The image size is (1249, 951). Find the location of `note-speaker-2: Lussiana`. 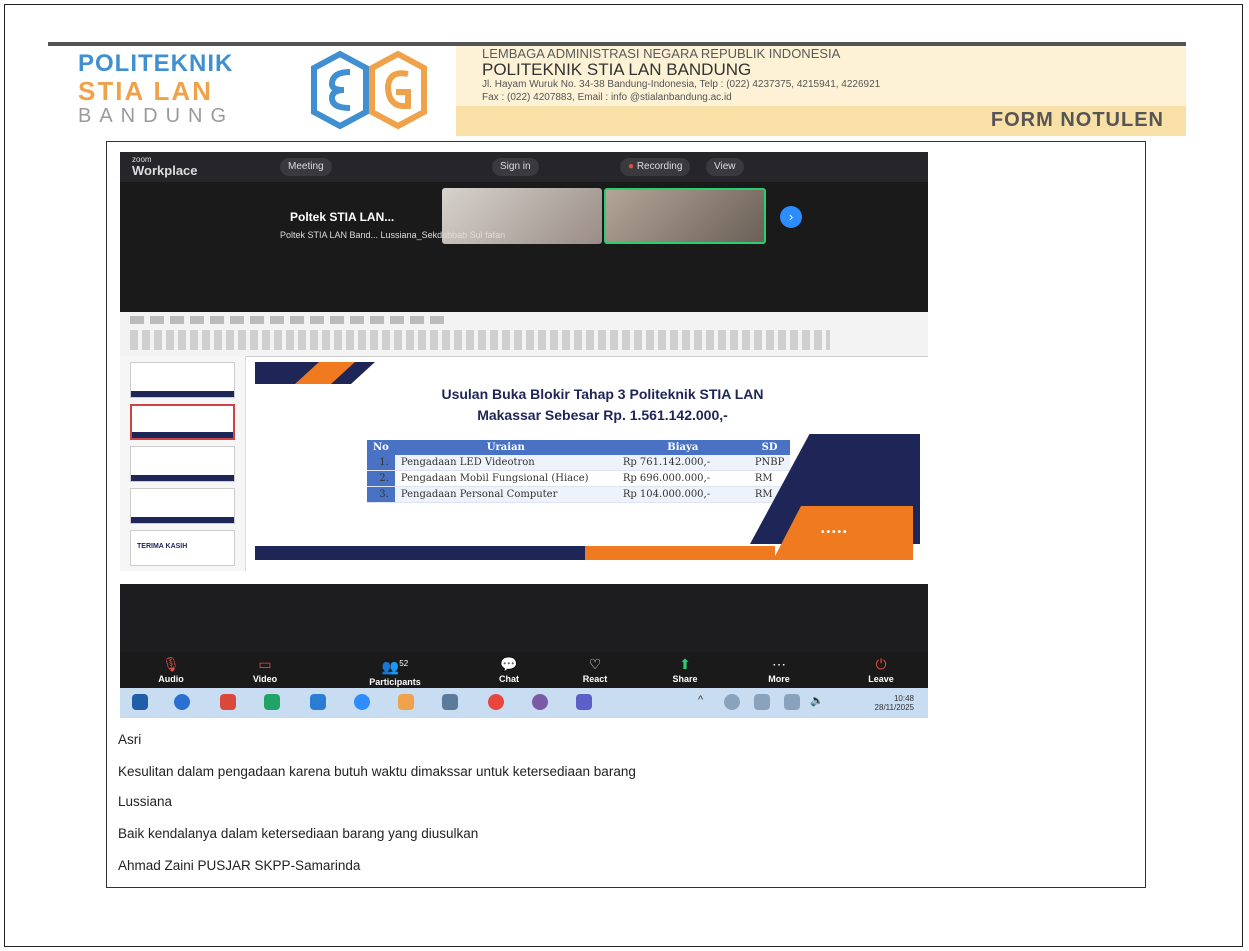

note-speaker-2: Lussiana is located at coordinates (145, 801).